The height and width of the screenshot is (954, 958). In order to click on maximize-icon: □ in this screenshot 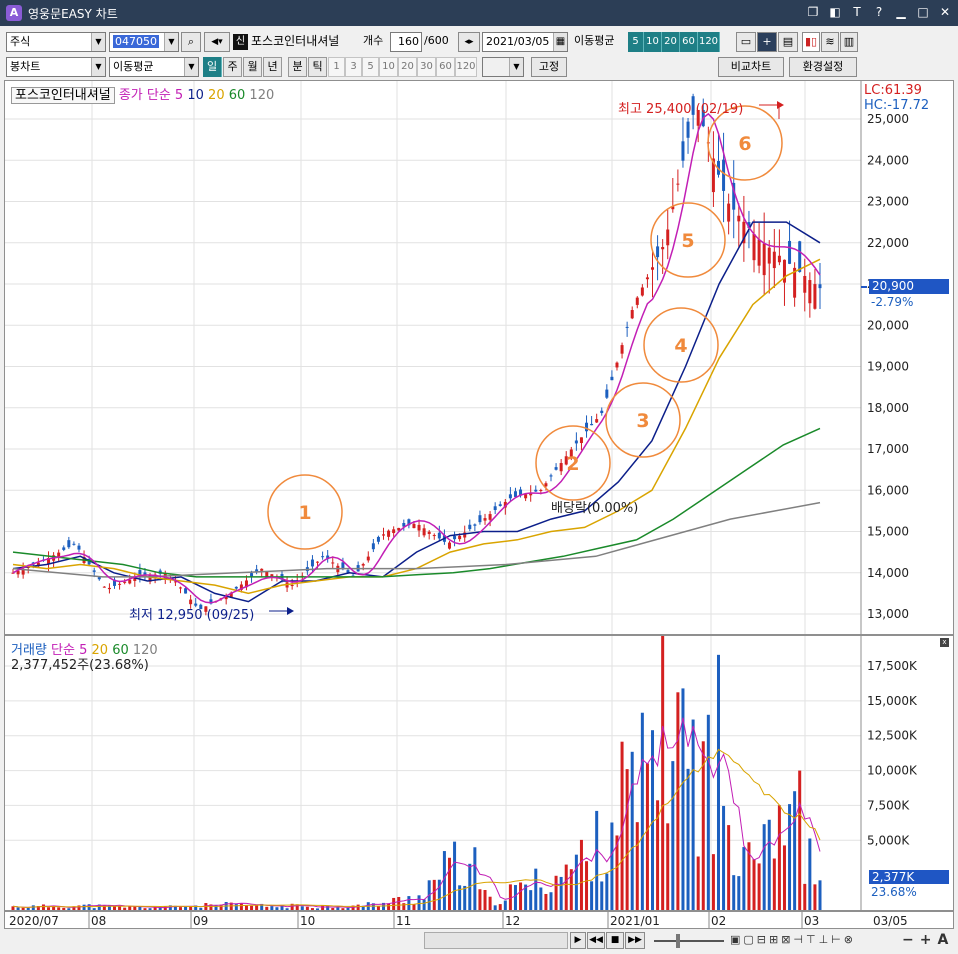, I will do `click(923, 12)`.